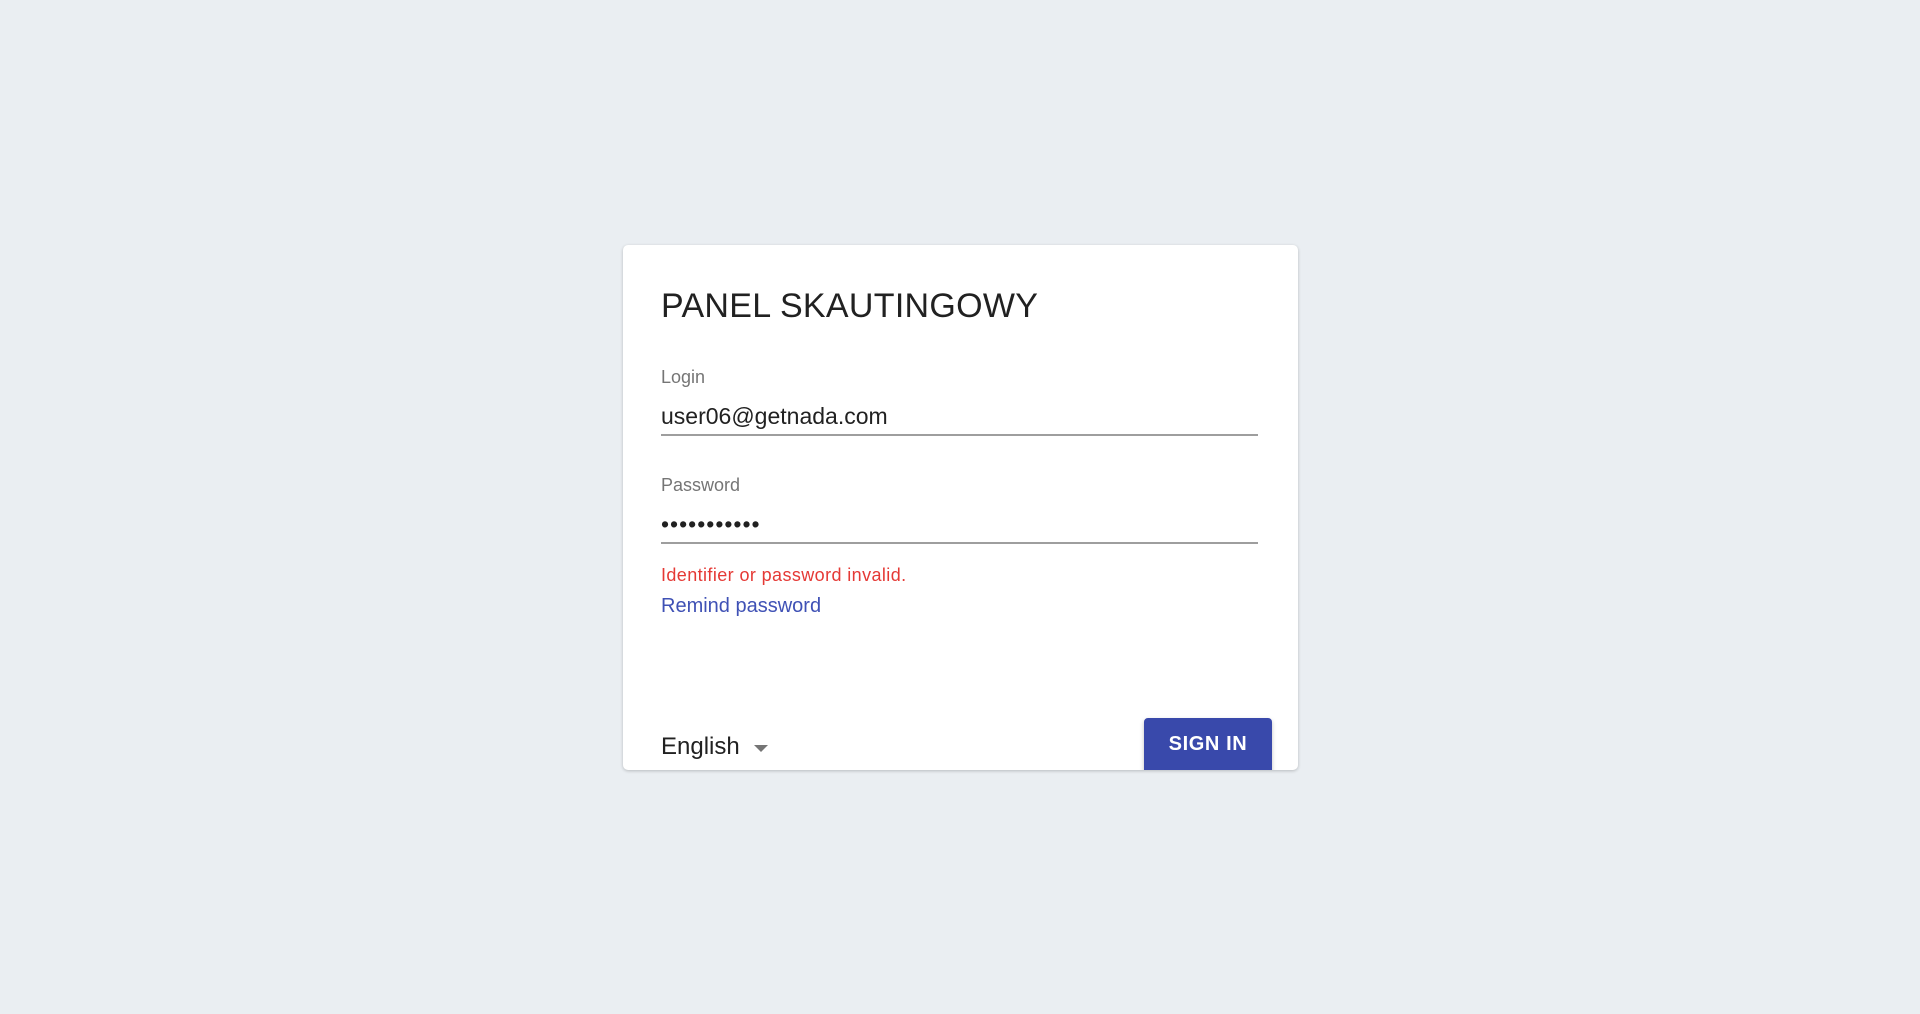  Describe the element at coordinates (741, 606) in the screenshot. I see `remind-password-link: Remind password` at that location.